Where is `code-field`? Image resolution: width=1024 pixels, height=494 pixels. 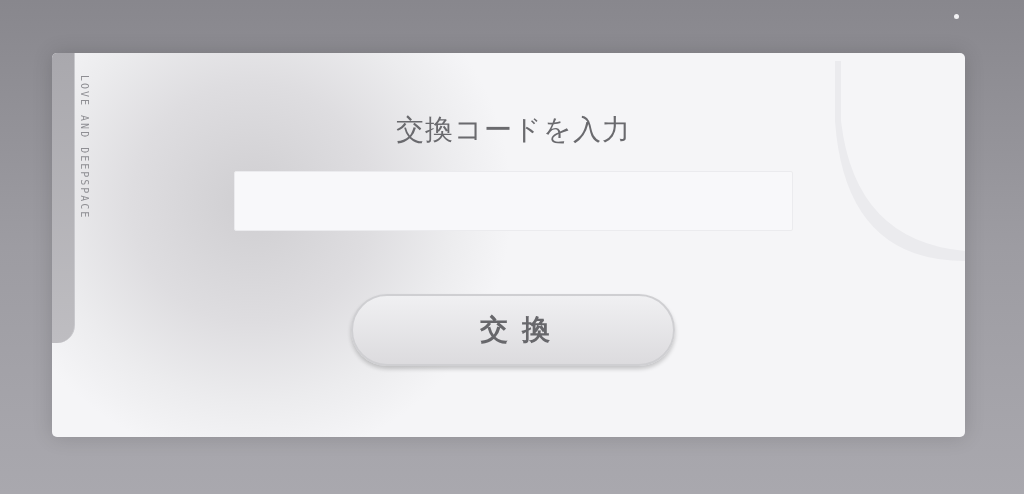 code-field is located at coordinates (513, 201).